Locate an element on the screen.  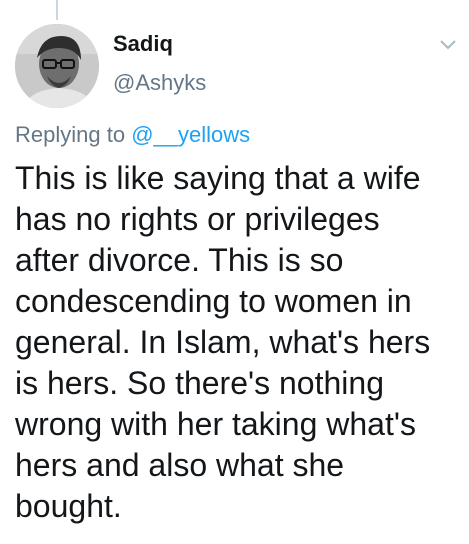
tweet-text-line: after divorce. This is so is located at coordinates (179, 260).